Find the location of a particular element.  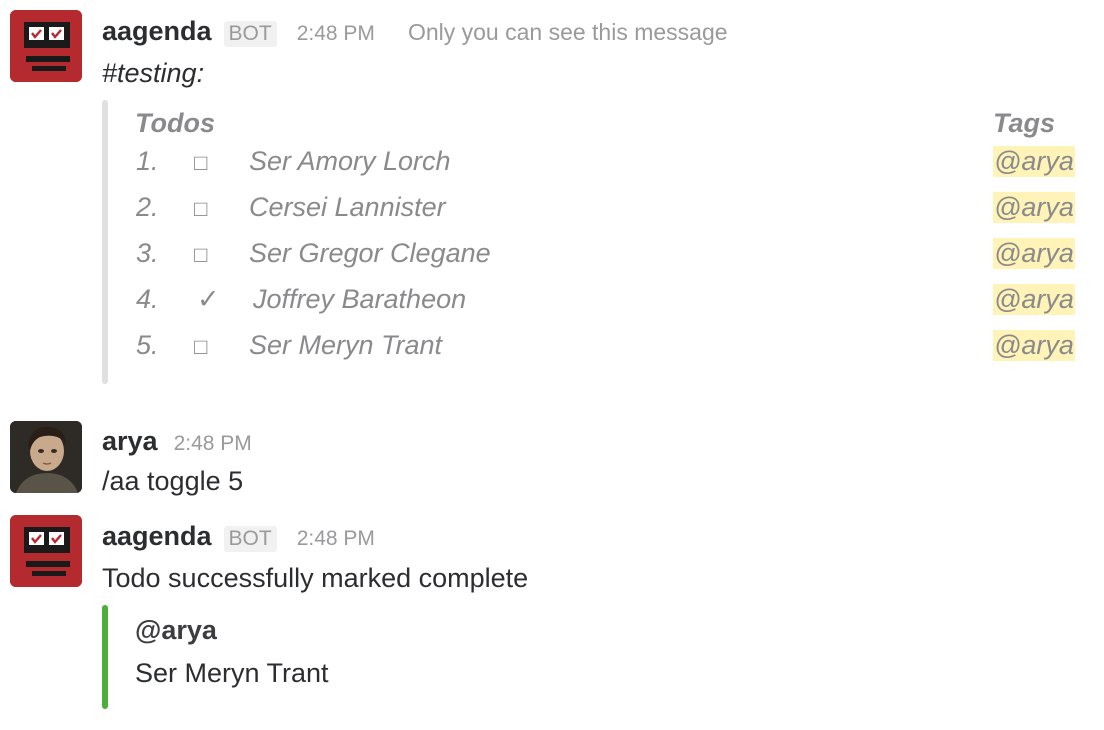

checkmark-icon: ✓ is located at coordinates (208, 299).